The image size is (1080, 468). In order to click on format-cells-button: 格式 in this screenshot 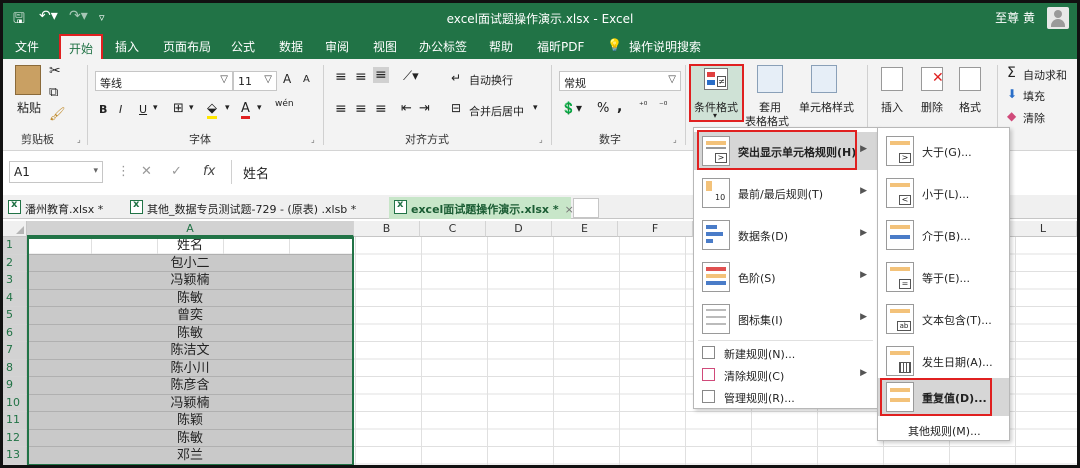, I will do `click(970, 107)`.